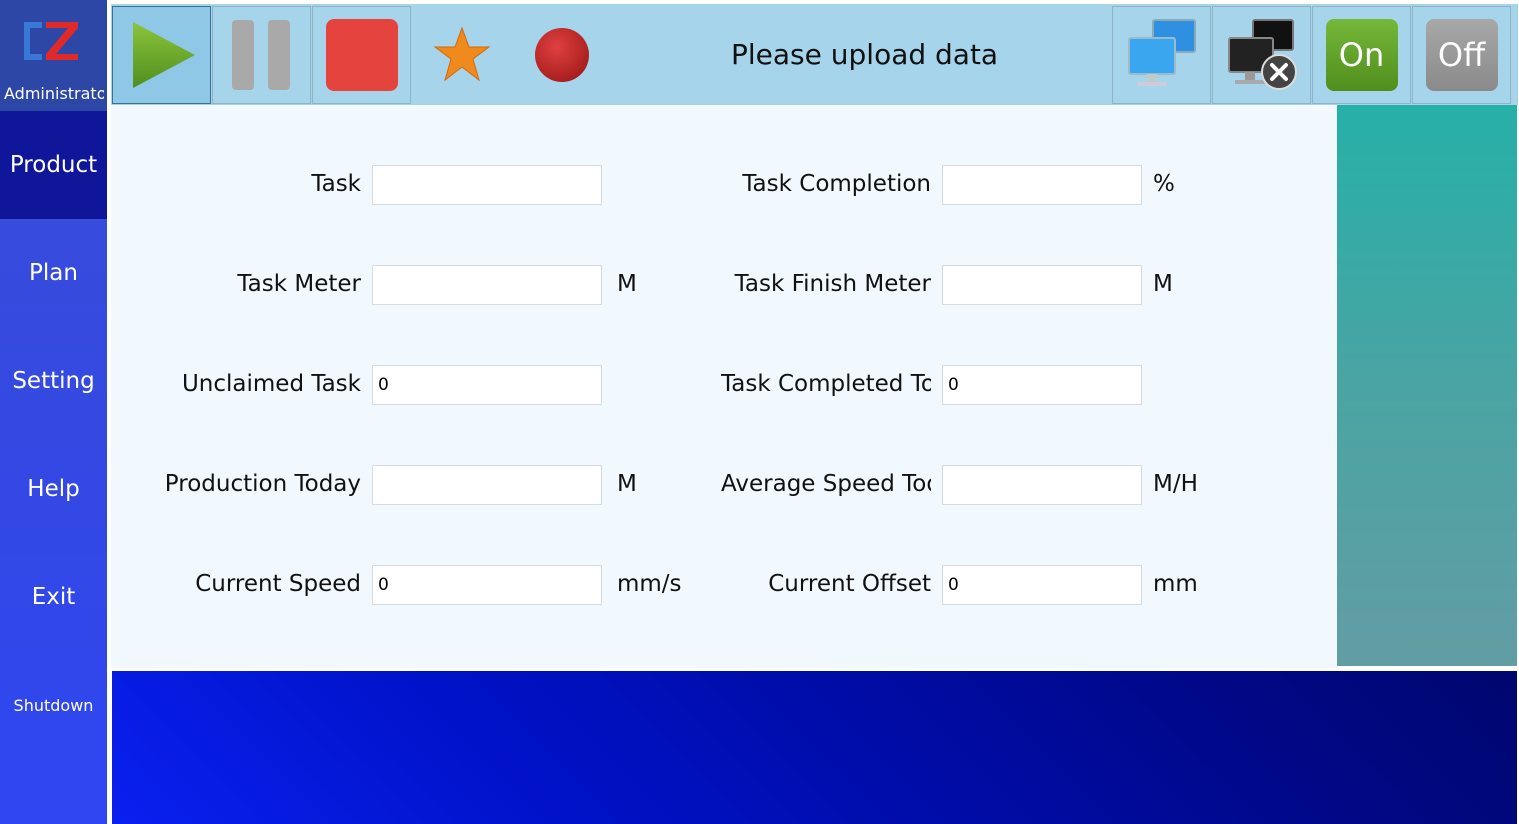 The image size is (1519, 824). Describe the element at coordinates (336, 184) in the screenshot. I see `task-label: Task` at that location.